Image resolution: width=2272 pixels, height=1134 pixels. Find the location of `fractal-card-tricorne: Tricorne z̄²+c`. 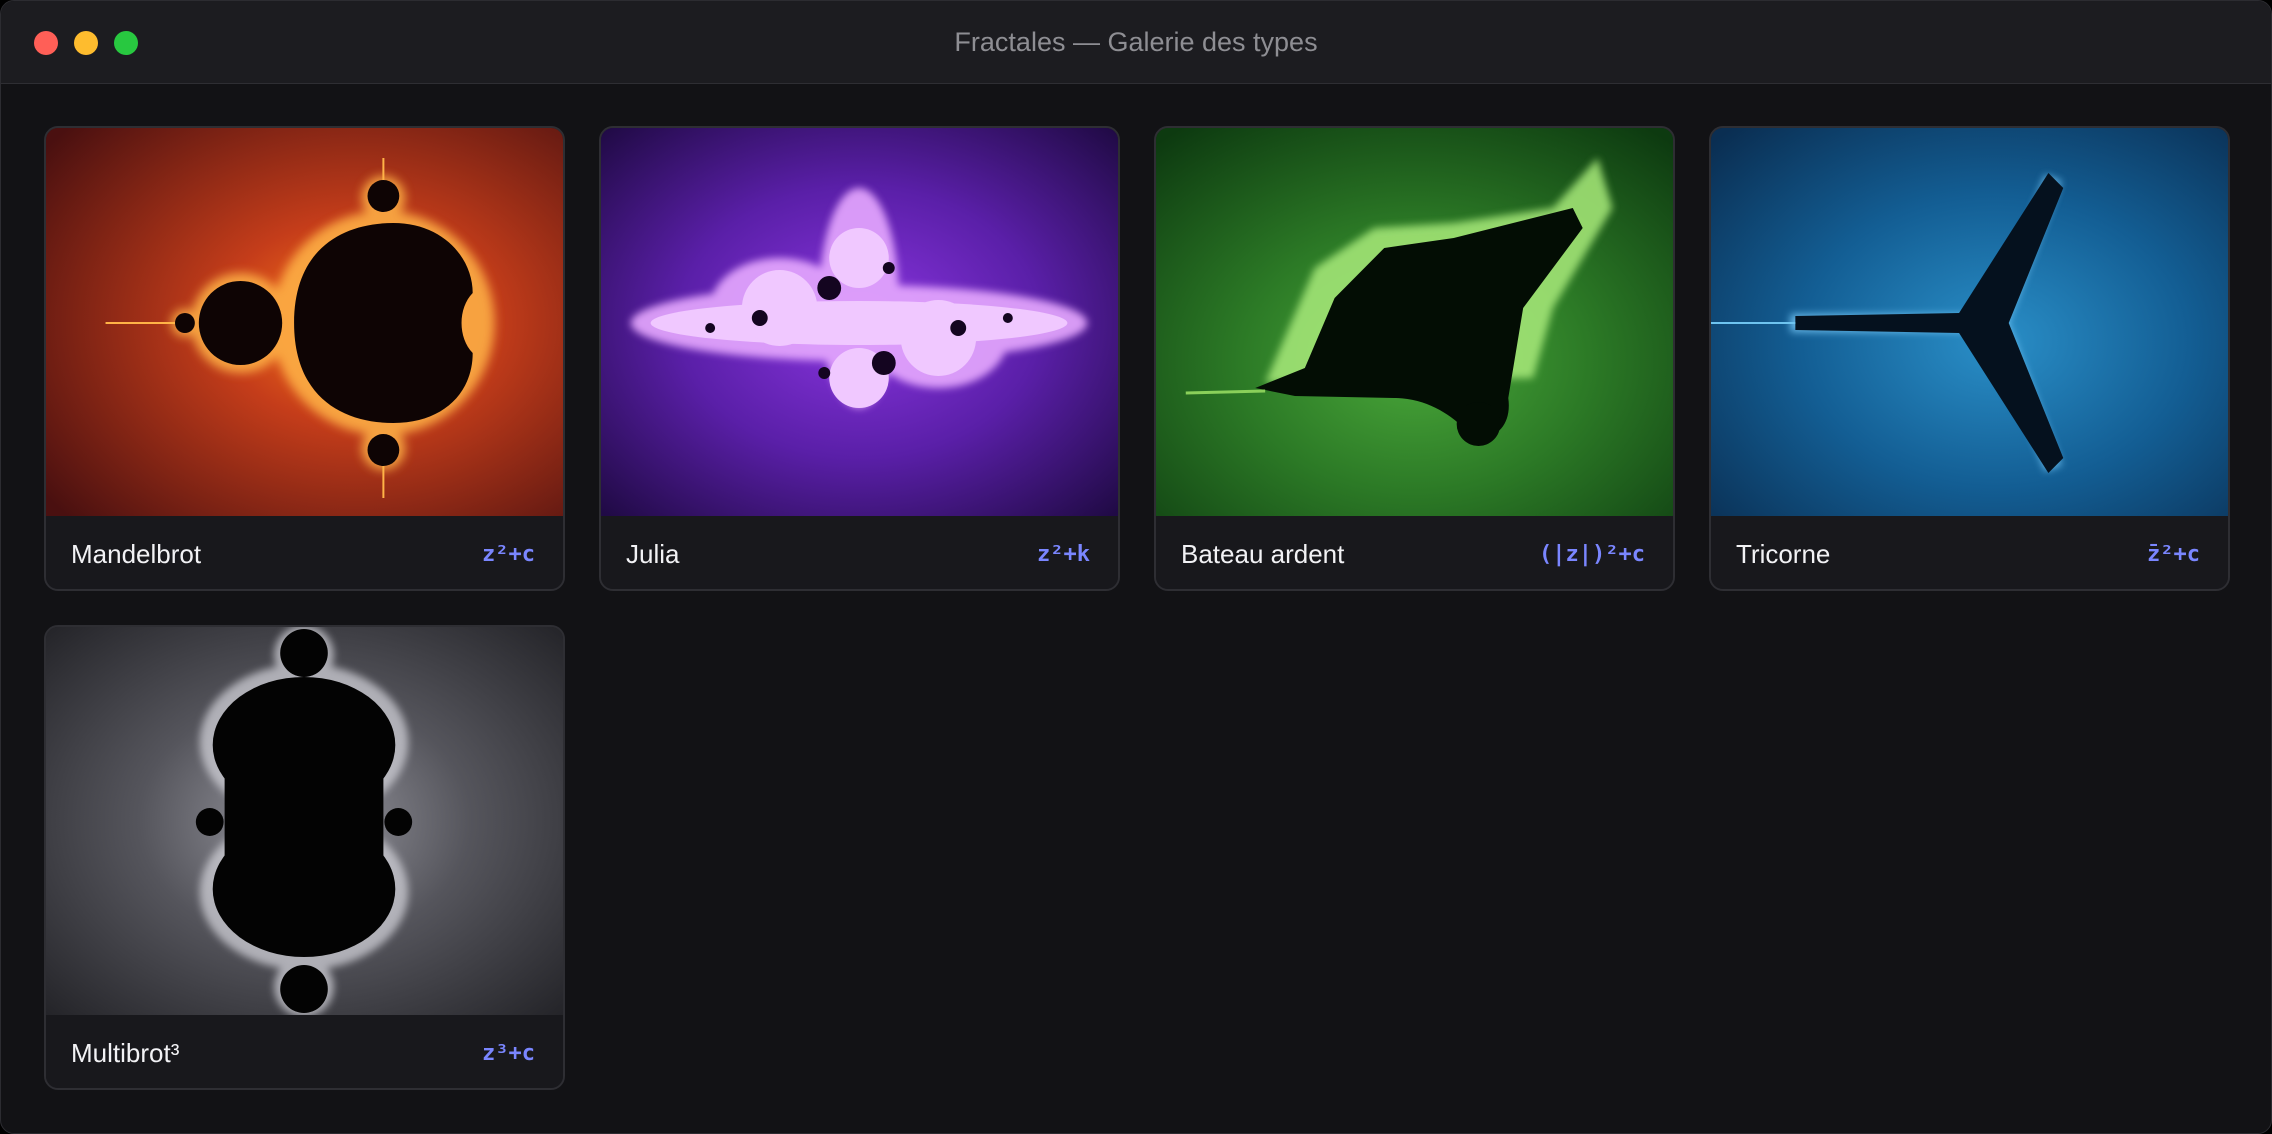

fractal-card-tricorne: Tricorne z̄²+c is located at coordinates (1969, 358).